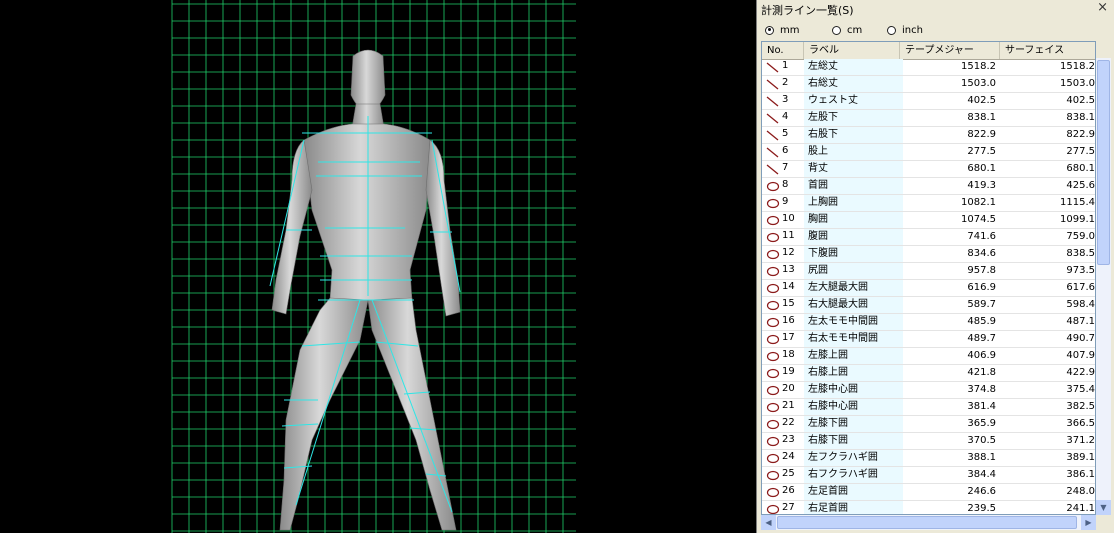 The height and width of the screenshot is (533, 1114). Describe the element at coordinates (928, 407) in the screenshot. I see `table-row: 21 右膝中心囲 381.4 382.5` at that location.